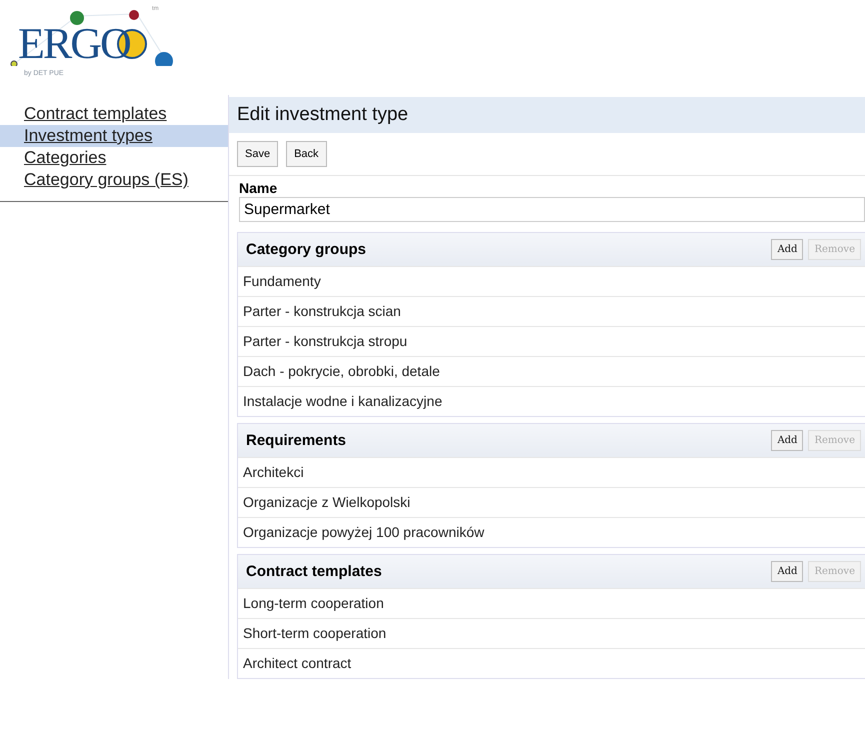 The width and height of the screenshot is (865, 735). Describe the element at coordinates (322, 115) in the screenshot. I see `page-title: Edit investment type` at that location.